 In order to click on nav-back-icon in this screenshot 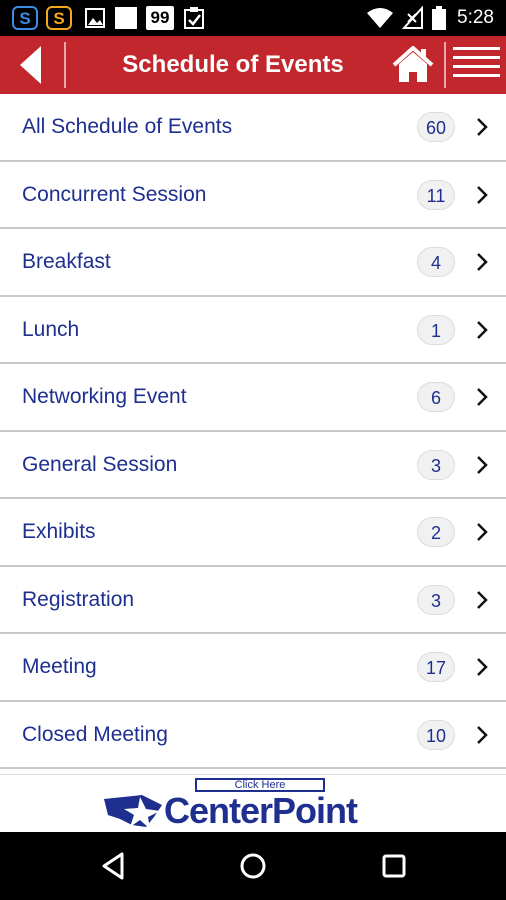, I will do `click(114, 866)`.